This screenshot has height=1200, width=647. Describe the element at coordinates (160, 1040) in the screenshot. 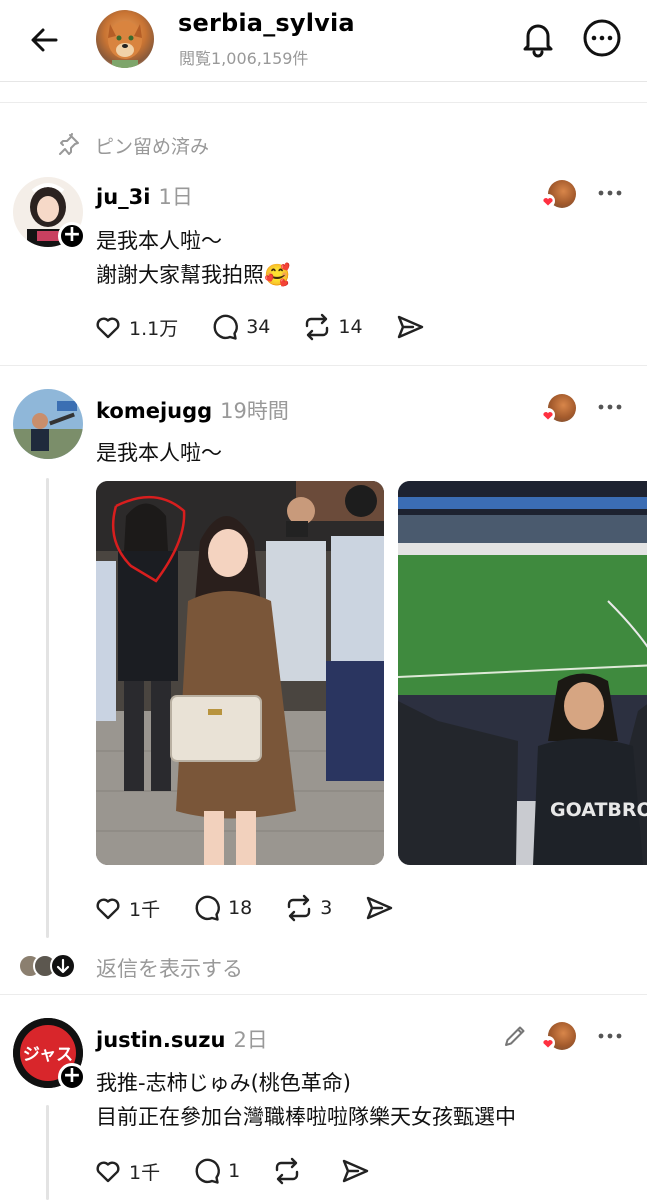

I see `post-username: justin.suzu` at that location.